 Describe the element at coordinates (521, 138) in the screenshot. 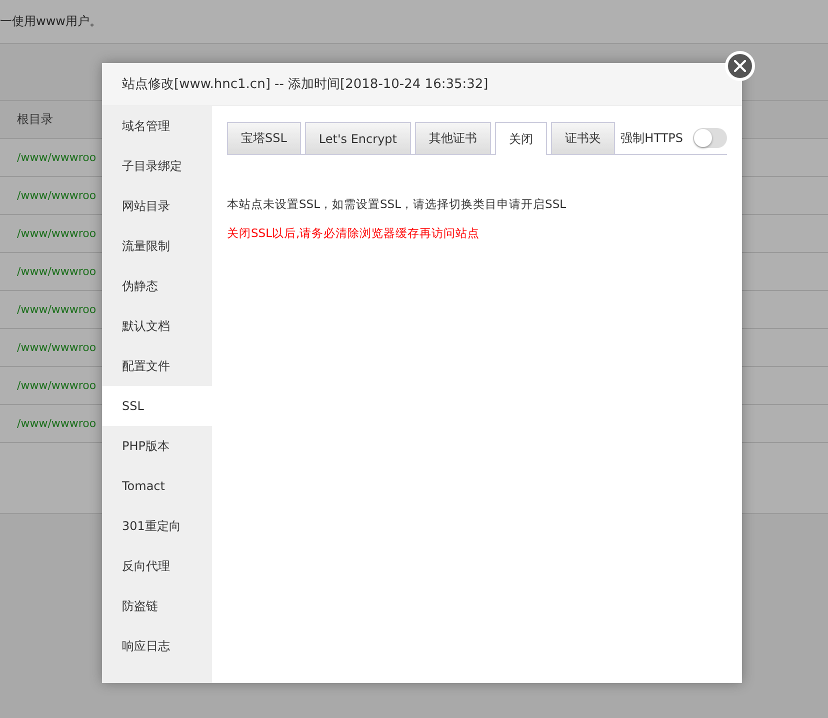

I see `tab: 关闭` at that location.